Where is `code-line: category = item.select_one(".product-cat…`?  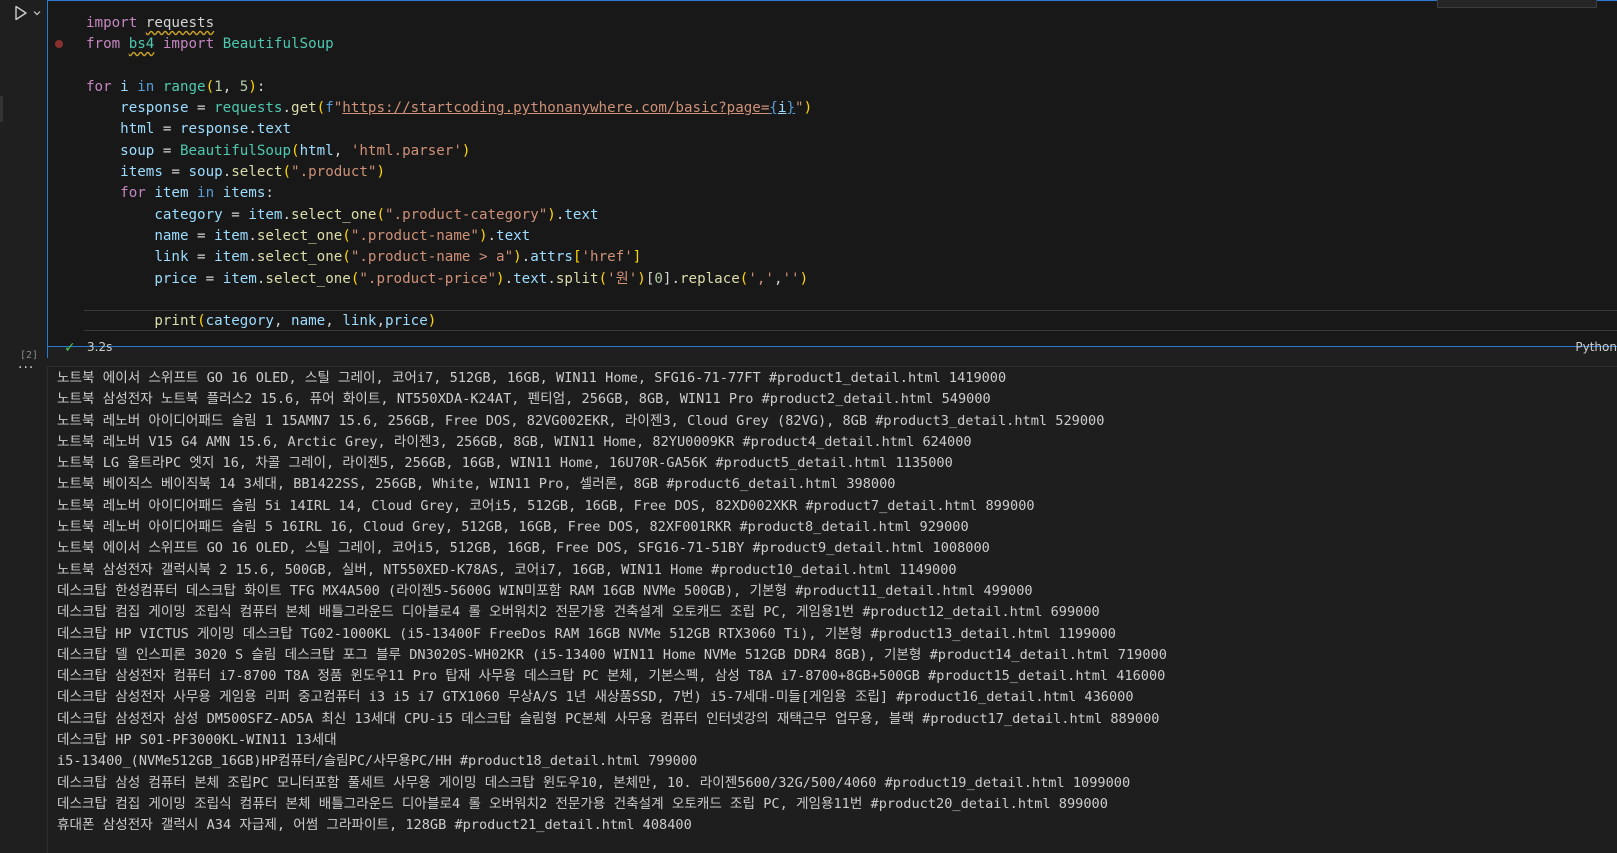 code-line: category = item.select_one(".product-cat… is located at coordinates (449, 215).